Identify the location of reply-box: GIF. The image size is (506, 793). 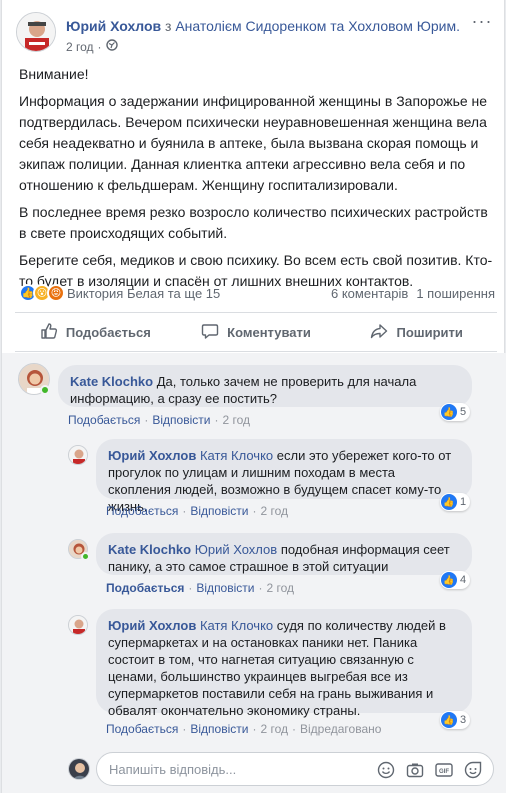
(295, 769).